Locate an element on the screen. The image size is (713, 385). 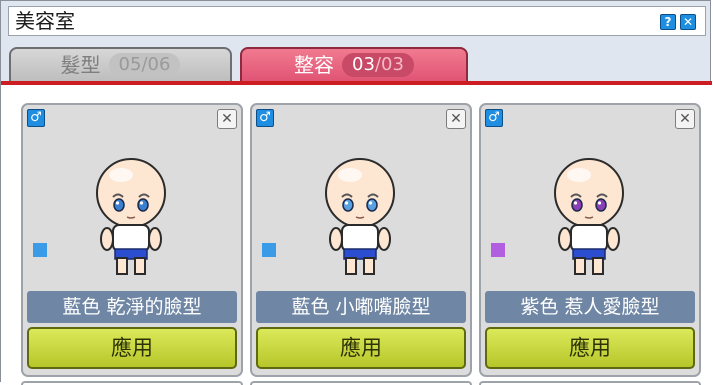
close-window-icon: ✕ is located at coordinates (688, 22).